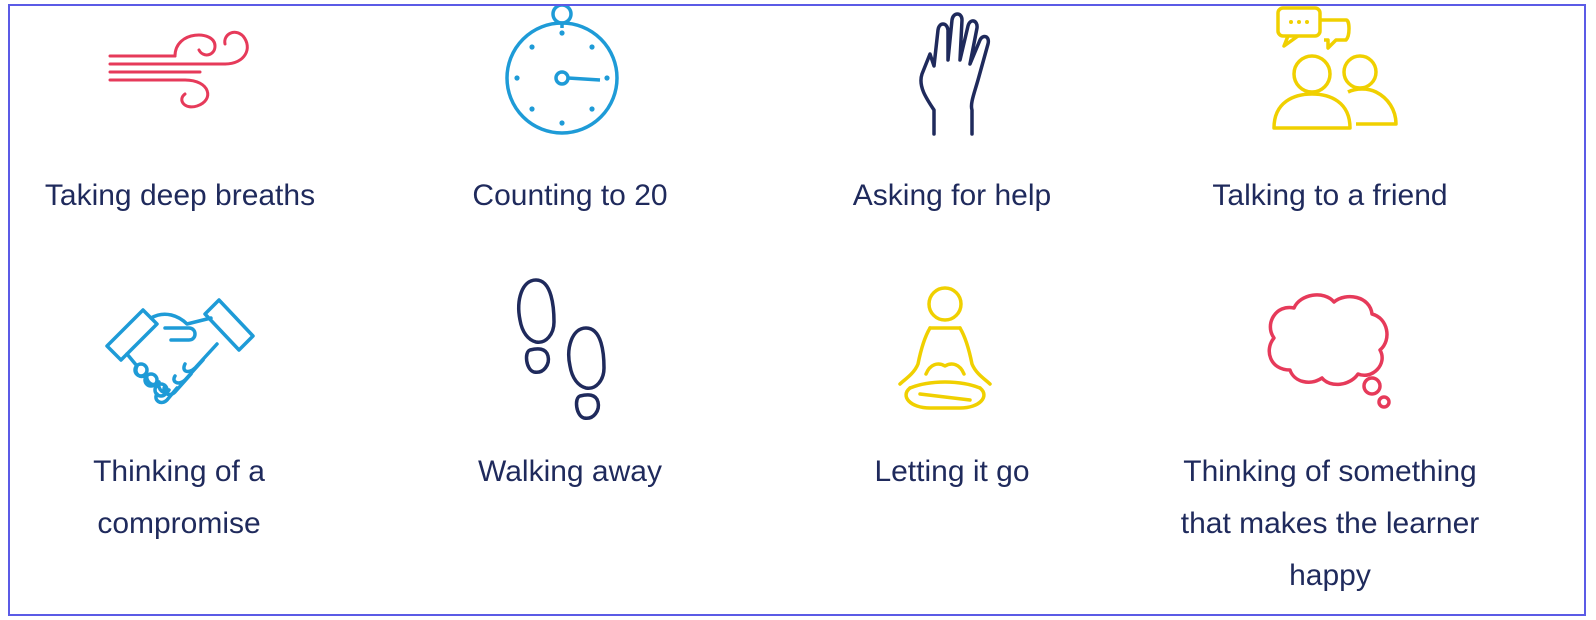  What do you see at coordinates (945, 349) in the screenshot?
I see `meditation-icon` at bounding box center [945, 349].